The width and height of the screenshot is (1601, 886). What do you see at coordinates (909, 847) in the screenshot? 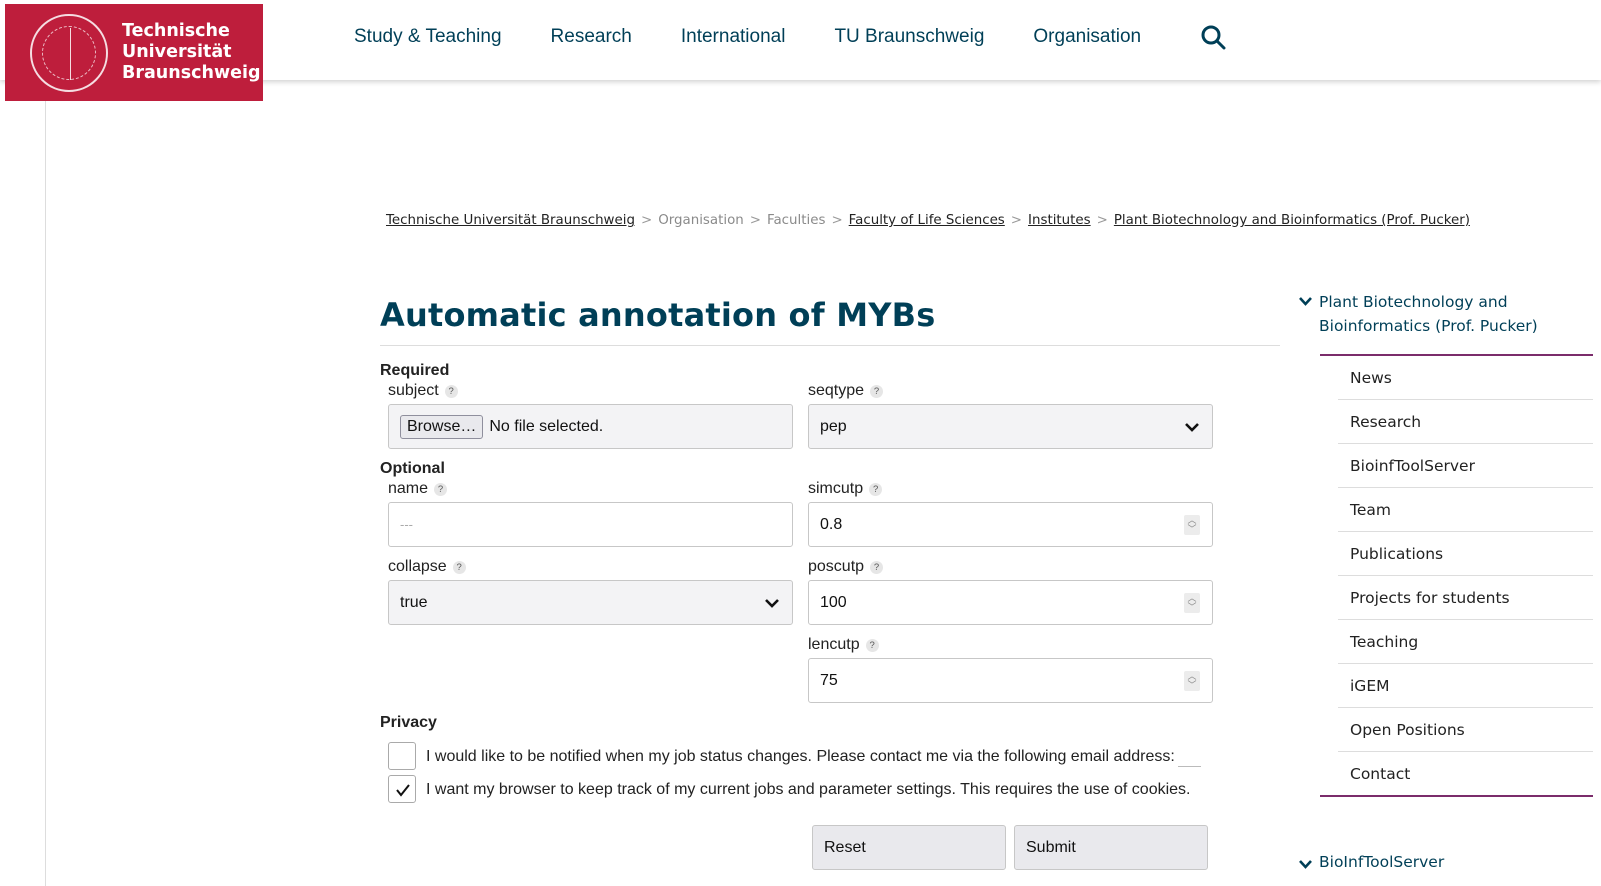
I see `reset-button: Reset` at bounding box center [909, 847].